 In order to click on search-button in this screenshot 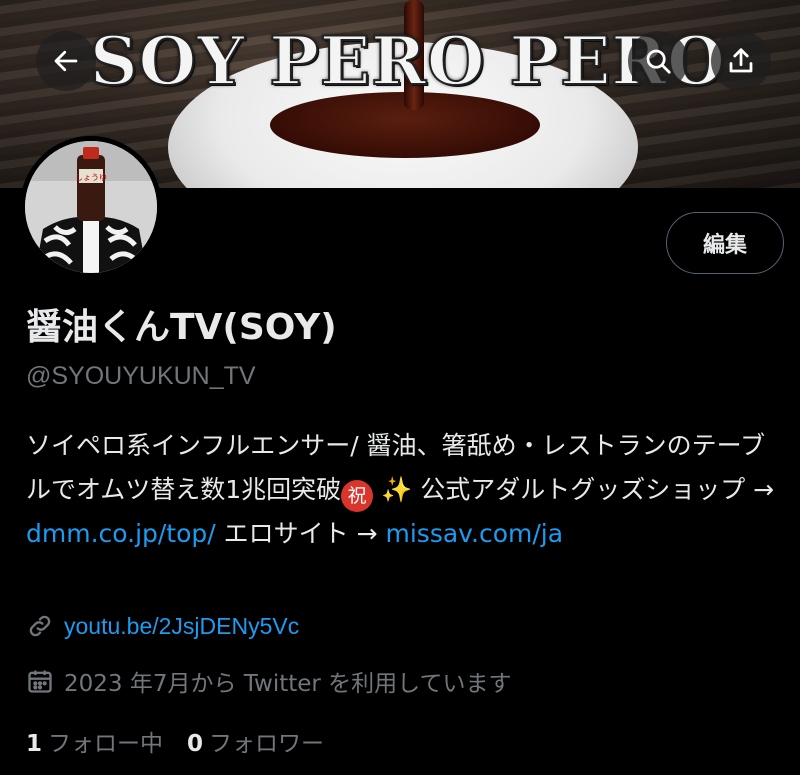, I will do `click(658, 61)`.